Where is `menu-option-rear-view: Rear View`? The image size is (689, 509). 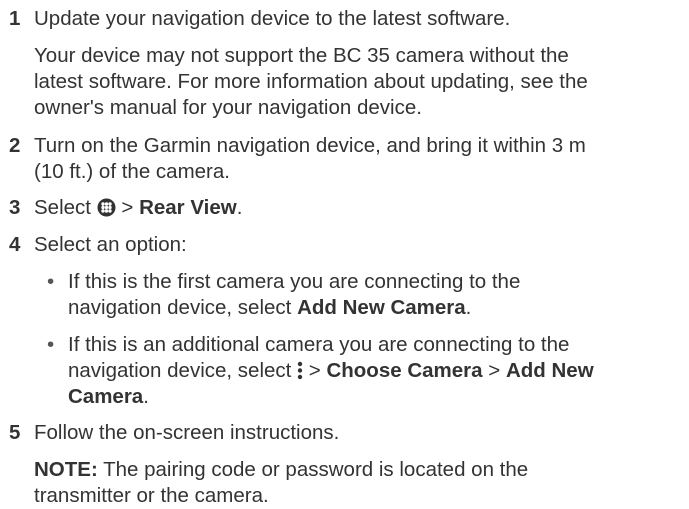
menu-option-rear-view: Rear View is located at coordinates (188, 207).